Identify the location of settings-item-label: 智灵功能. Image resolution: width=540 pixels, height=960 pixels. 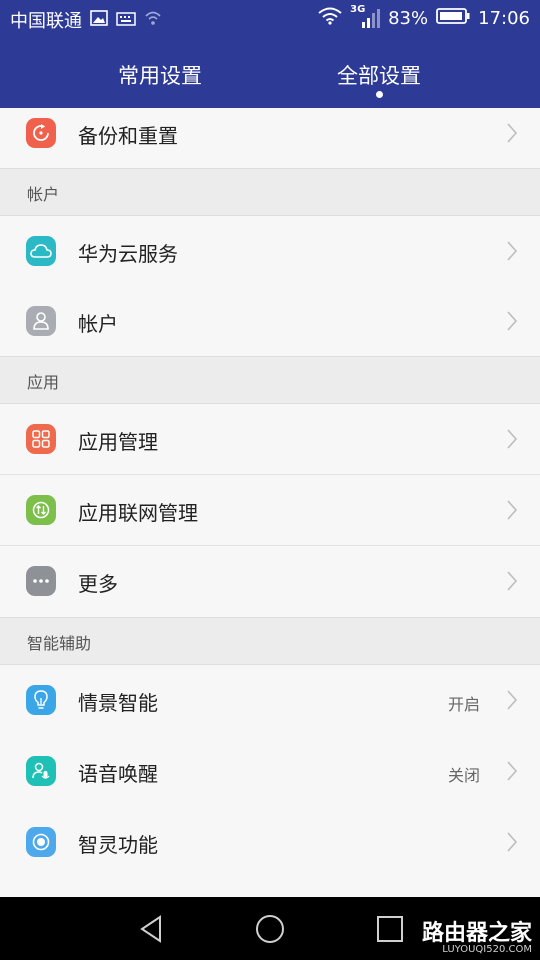
(118, 845).